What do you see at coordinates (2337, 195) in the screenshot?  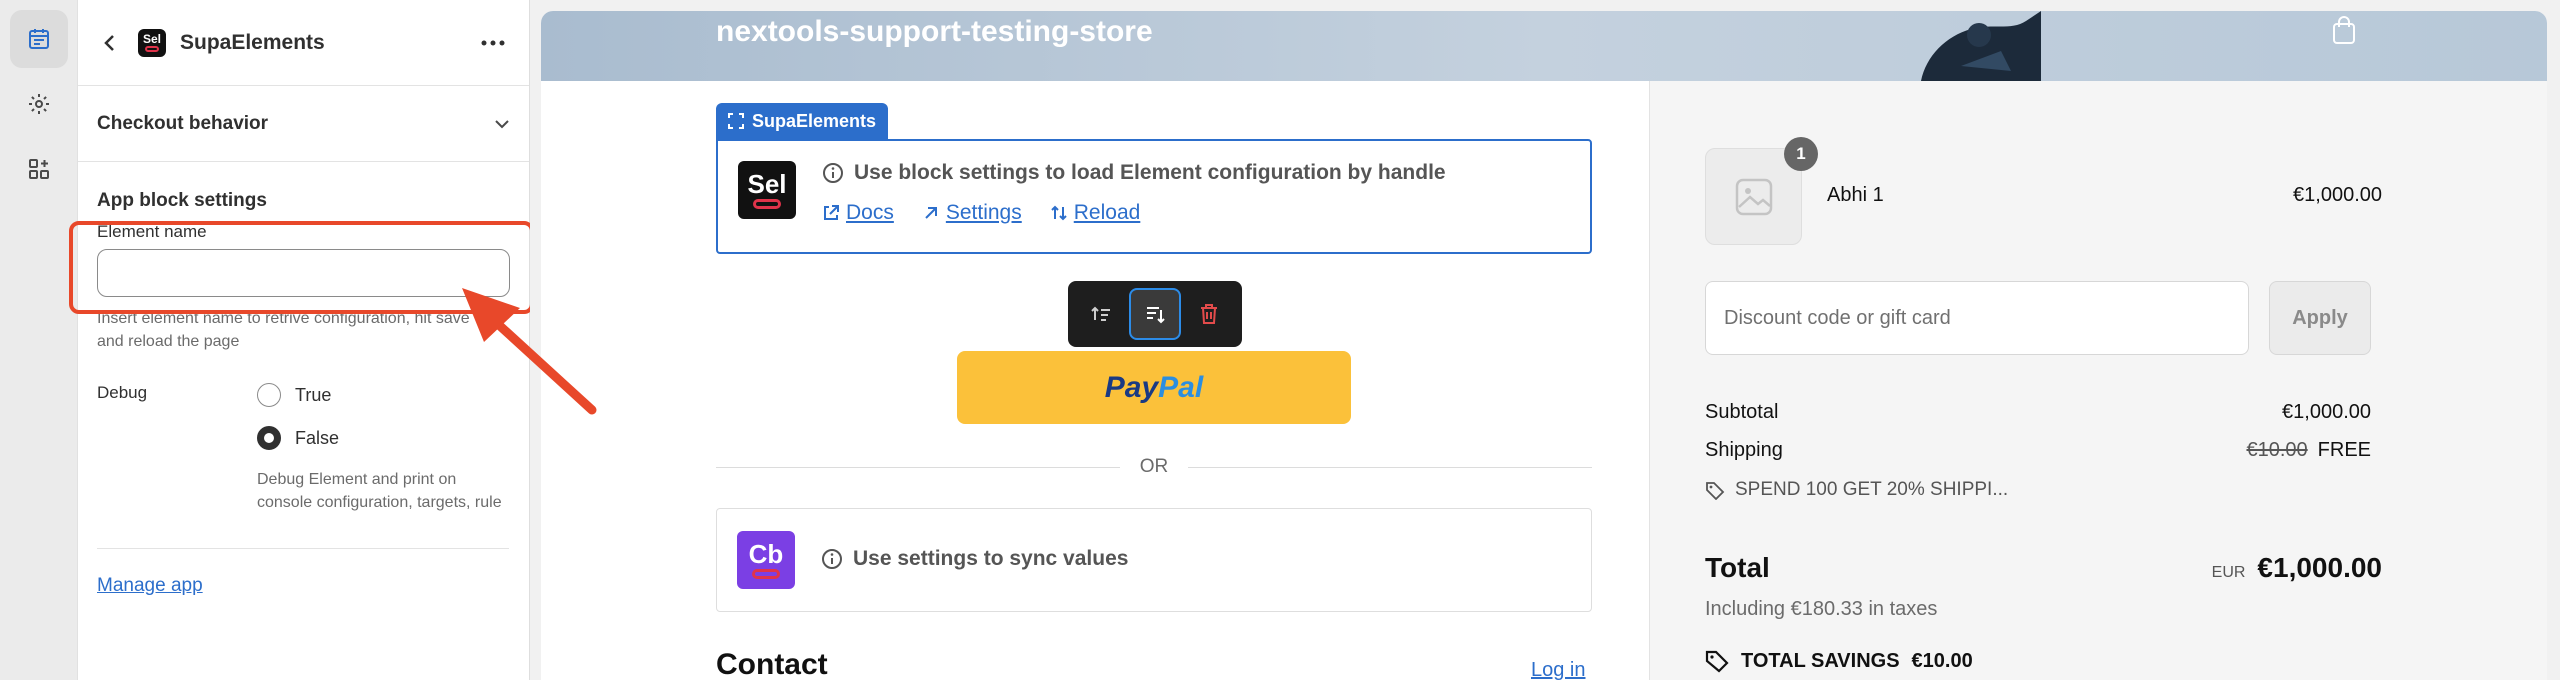 I see `item-price: €1,000.00` at bounding box center [2337, 195].